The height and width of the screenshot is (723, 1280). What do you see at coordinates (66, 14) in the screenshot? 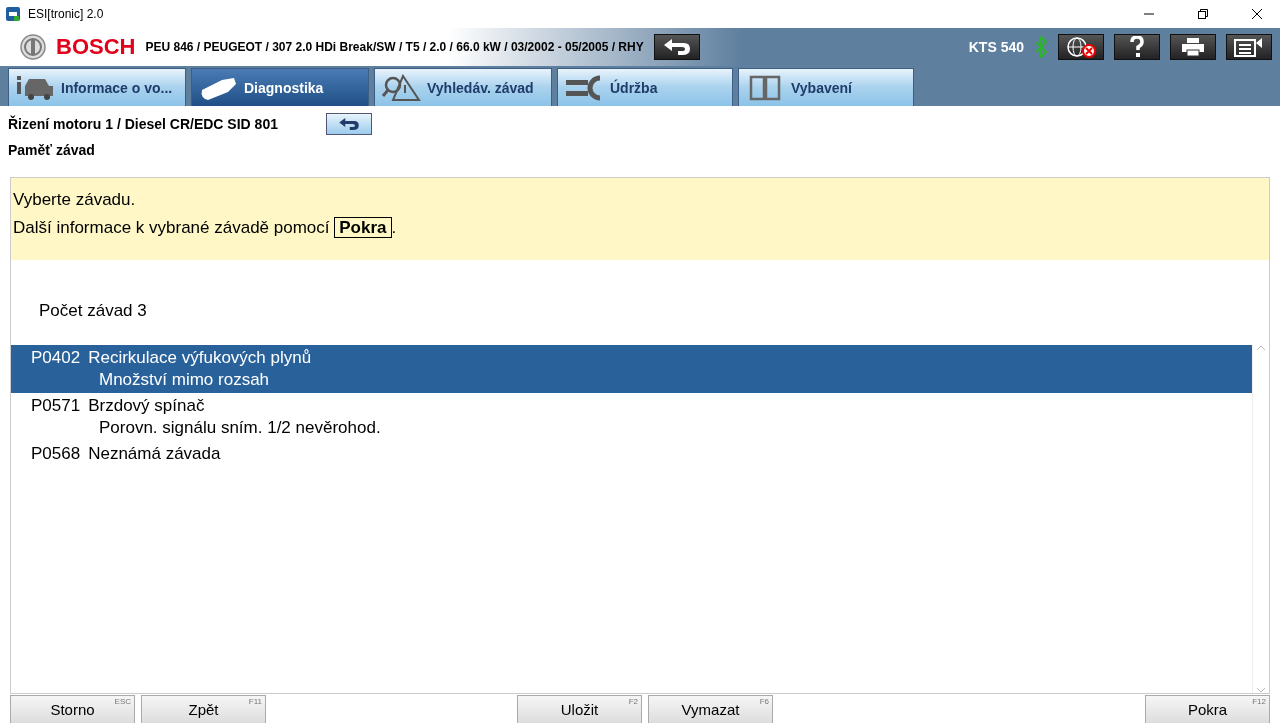
I see `window-title: ESI[tronic] 2.0` at bounding box center [66, 14].